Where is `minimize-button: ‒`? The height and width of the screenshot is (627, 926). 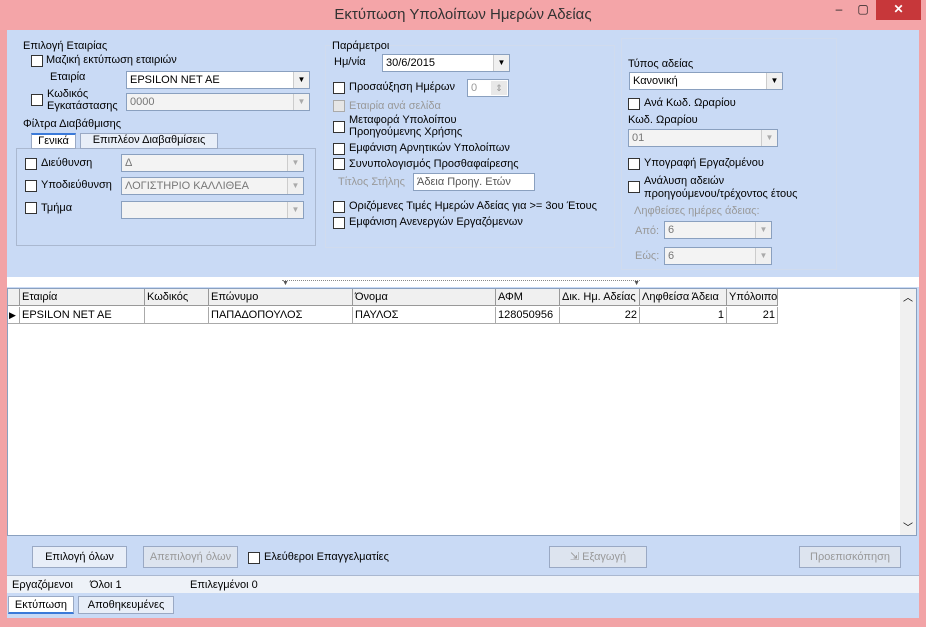
minimize-button: ‒ is located at coordinates (839, 10).